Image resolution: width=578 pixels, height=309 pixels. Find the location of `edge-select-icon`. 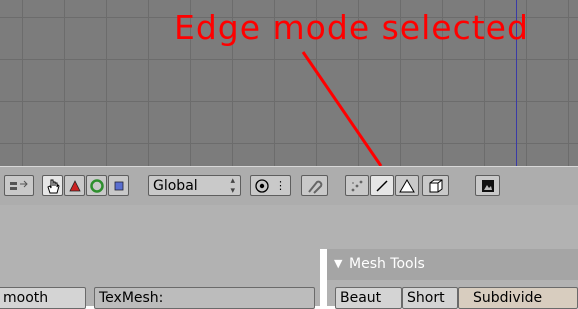

edge-select-icon is located at coordinates (382, 186).